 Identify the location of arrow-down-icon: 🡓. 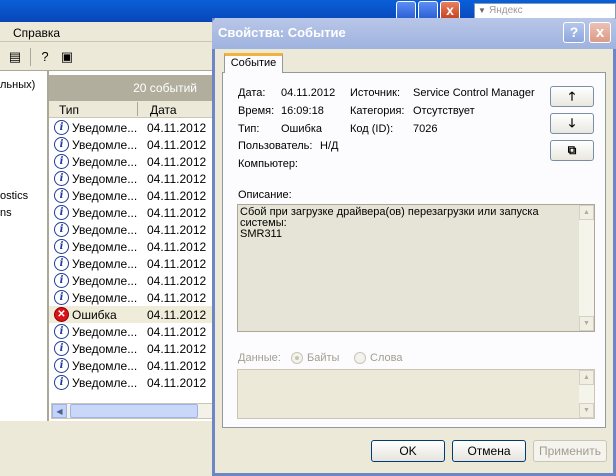
(572, 123).